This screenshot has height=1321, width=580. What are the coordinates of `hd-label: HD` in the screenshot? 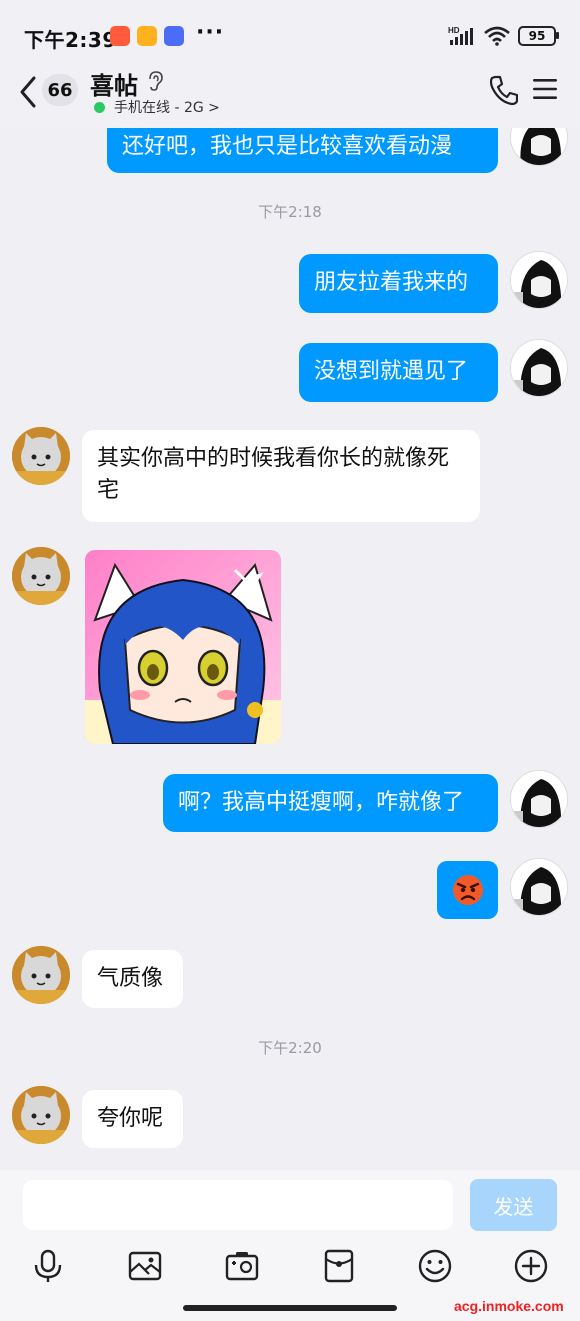 It's located at (454, 30).